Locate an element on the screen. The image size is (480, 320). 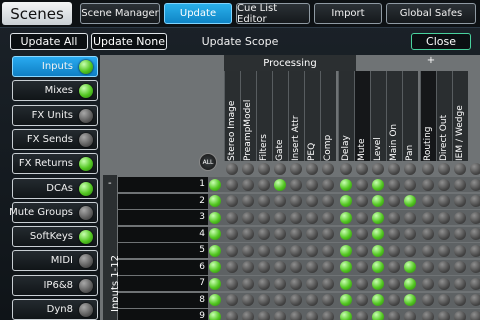
sidebar-item-mute-groups: Mute Groups is located at coordinates (53, 212).